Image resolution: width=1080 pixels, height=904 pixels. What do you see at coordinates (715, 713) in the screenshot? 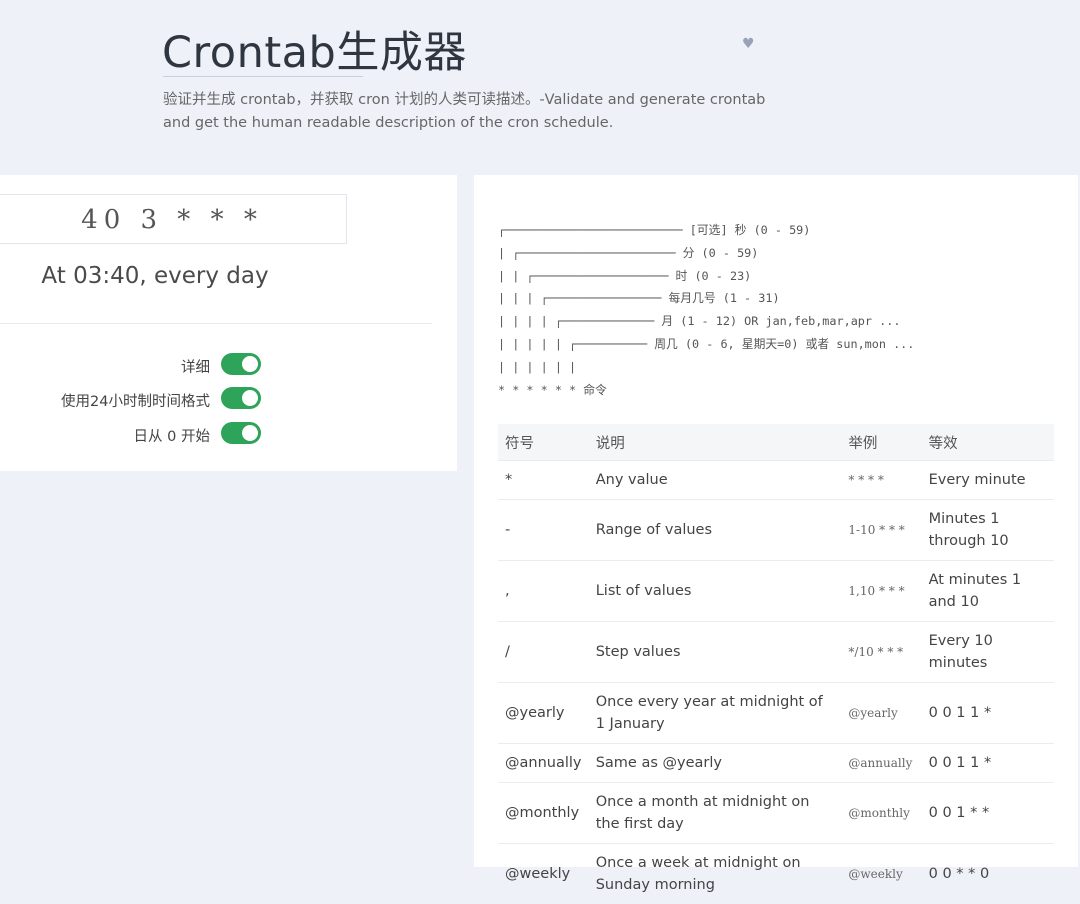
I see `description-cell: Once every year at midnight of 1 January` at bounding box center [715, 713].